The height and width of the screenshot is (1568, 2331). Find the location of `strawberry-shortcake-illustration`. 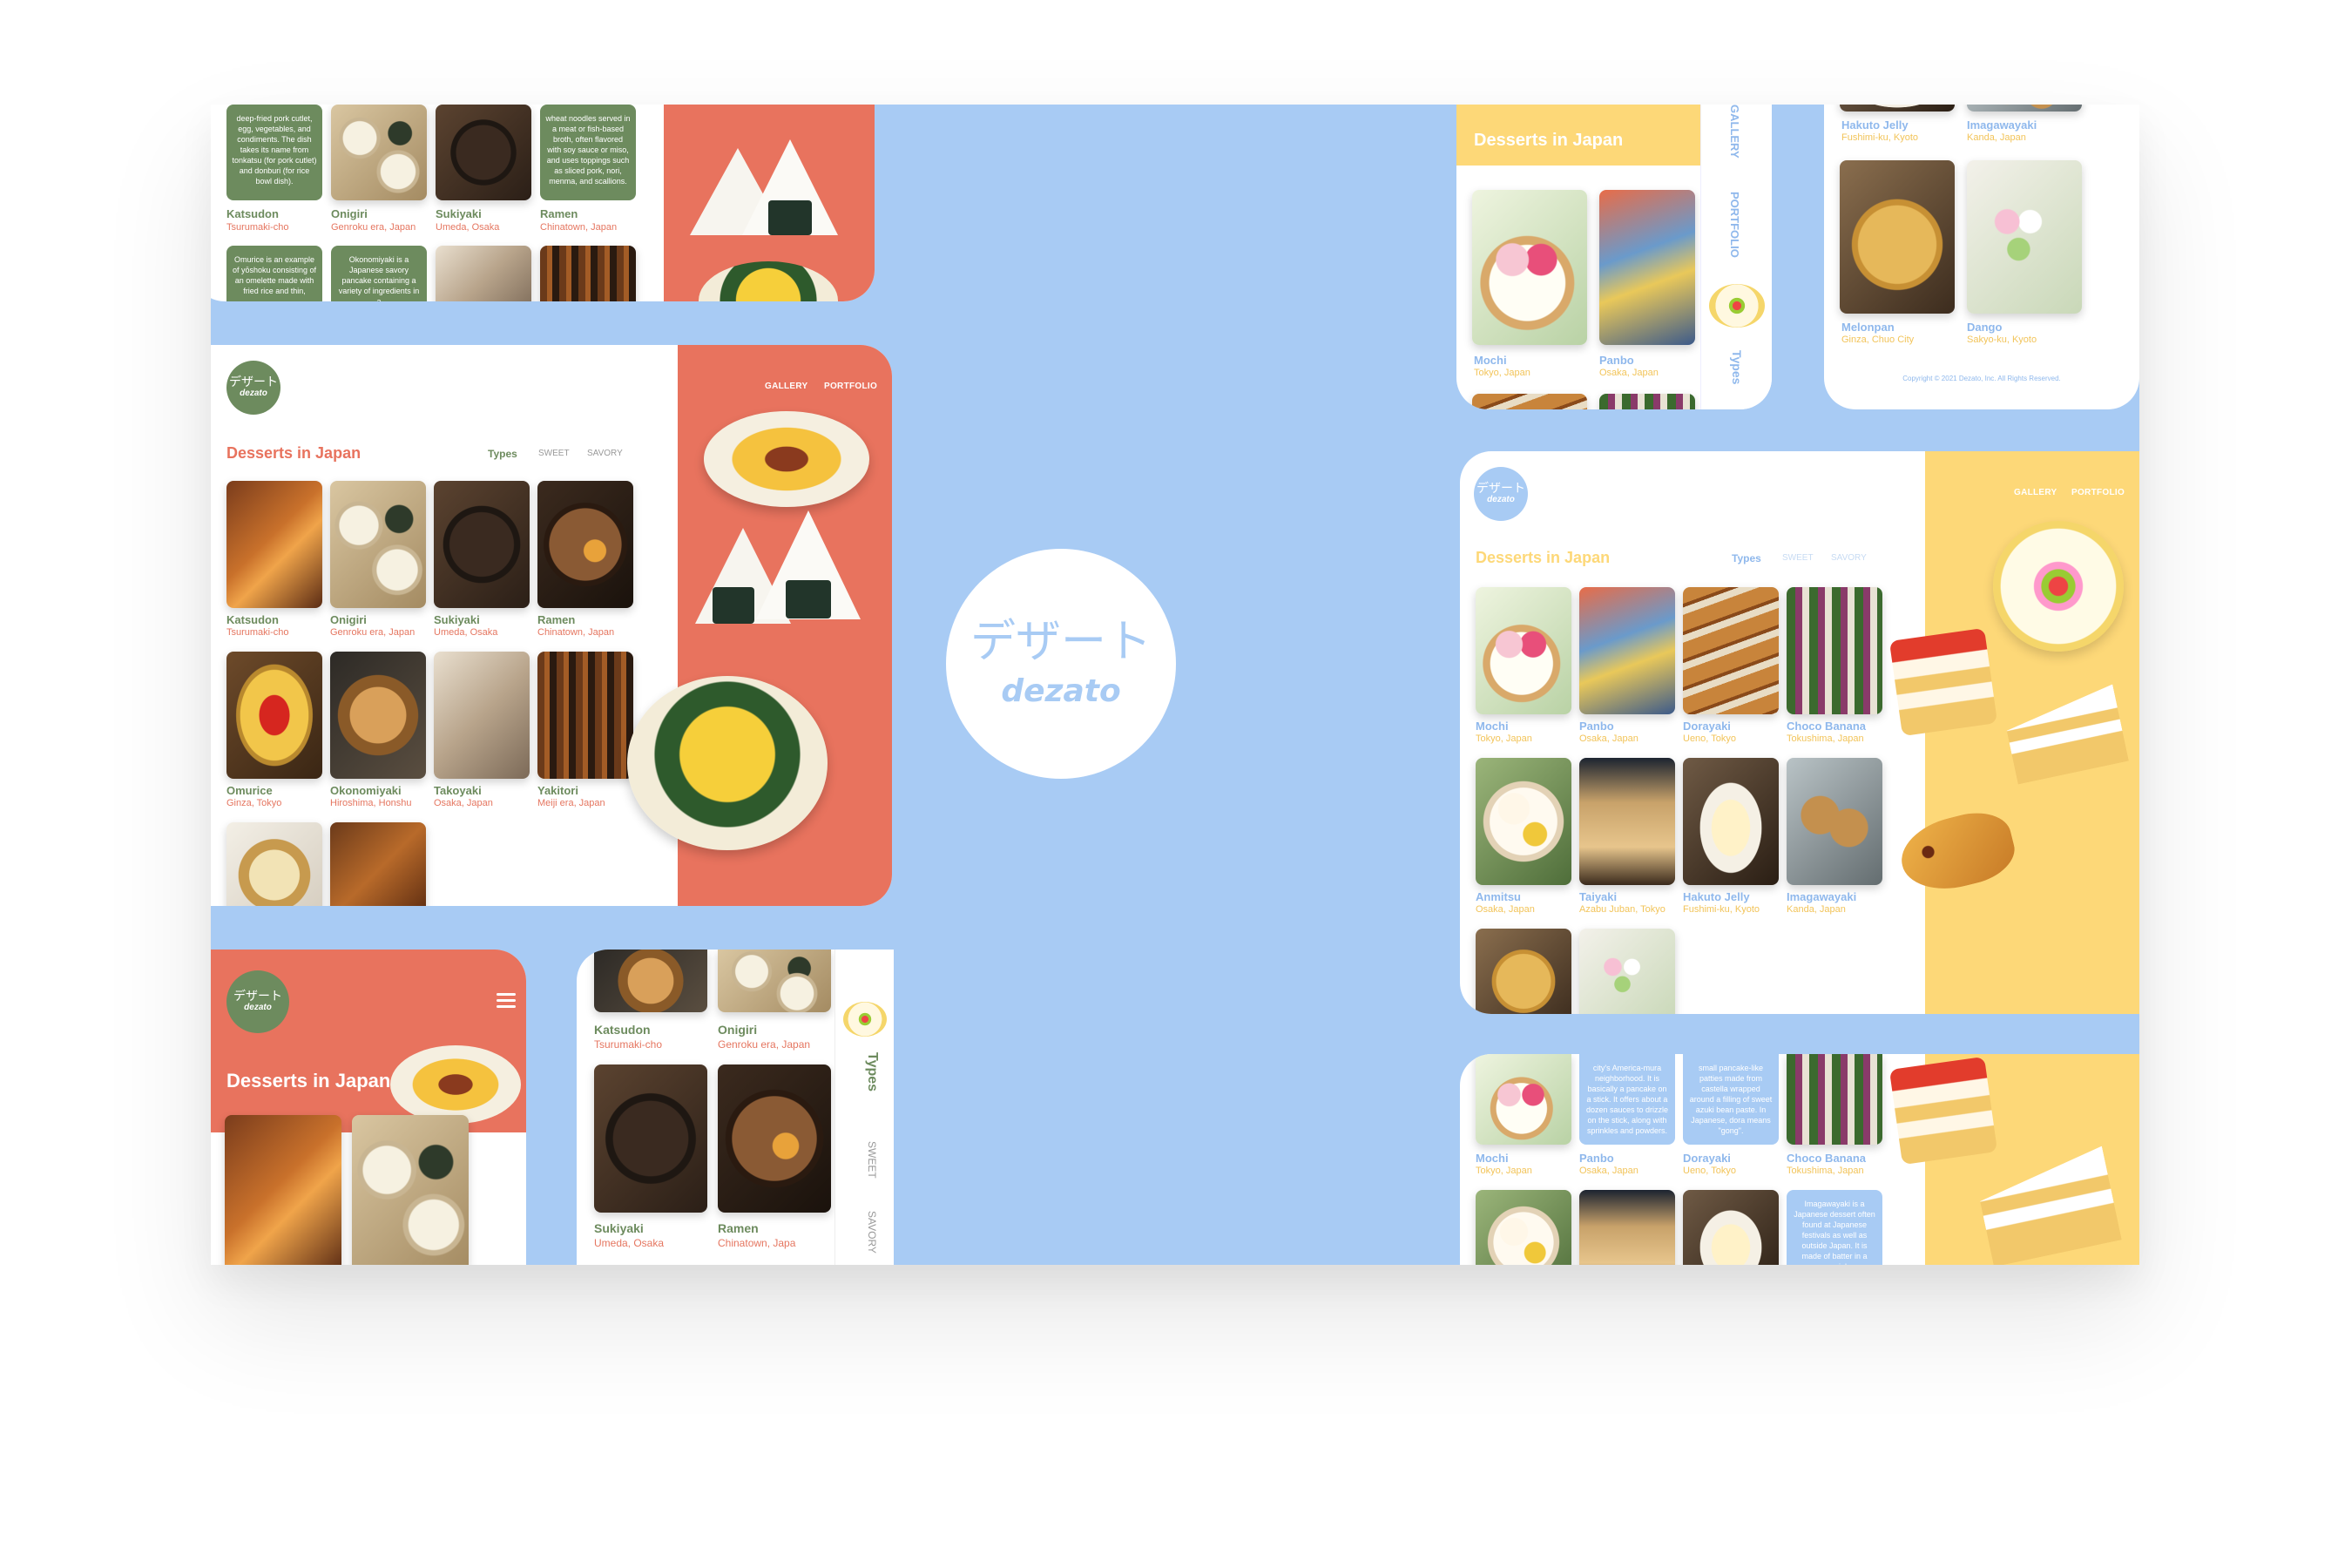

strawberry-shortcake-illustration is located at coordinates (1943, 1111).